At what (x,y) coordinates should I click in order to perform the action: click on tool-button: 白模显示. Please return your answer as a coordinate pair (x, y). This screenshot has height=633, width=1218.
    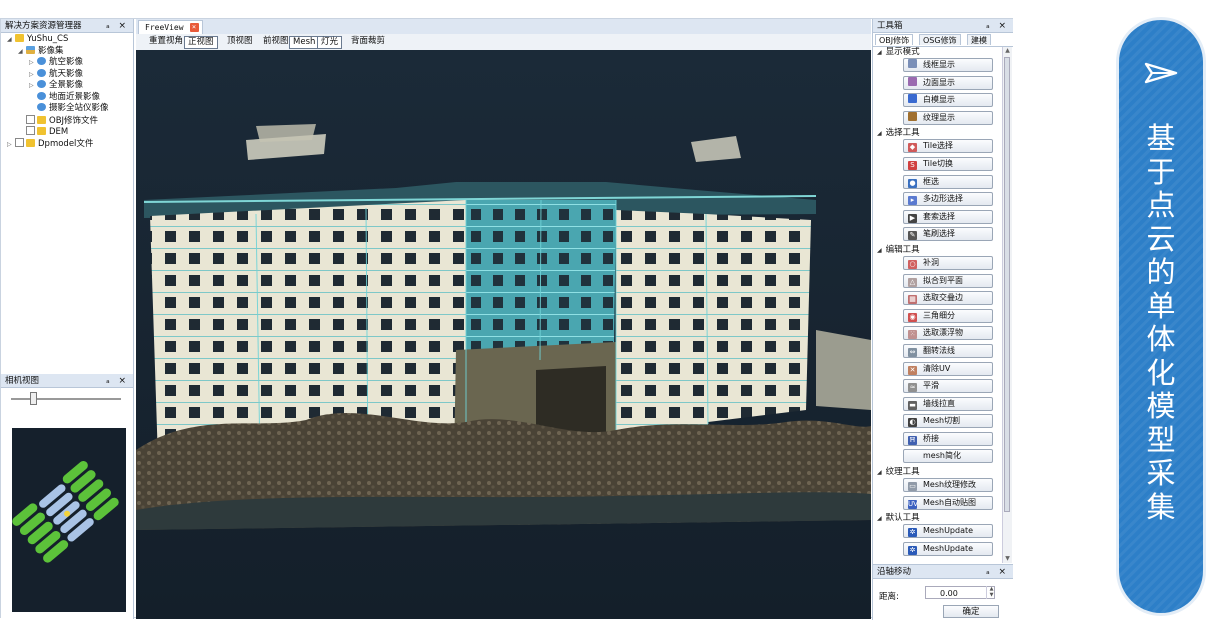
    Looking at the image, I should click on (948, 100).